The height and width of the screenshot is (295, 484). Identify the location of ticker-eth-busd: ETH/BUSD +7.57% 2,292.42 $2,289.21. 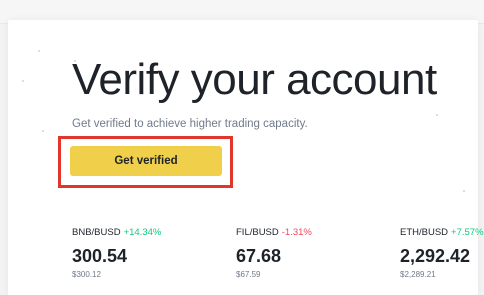
(442, 253).